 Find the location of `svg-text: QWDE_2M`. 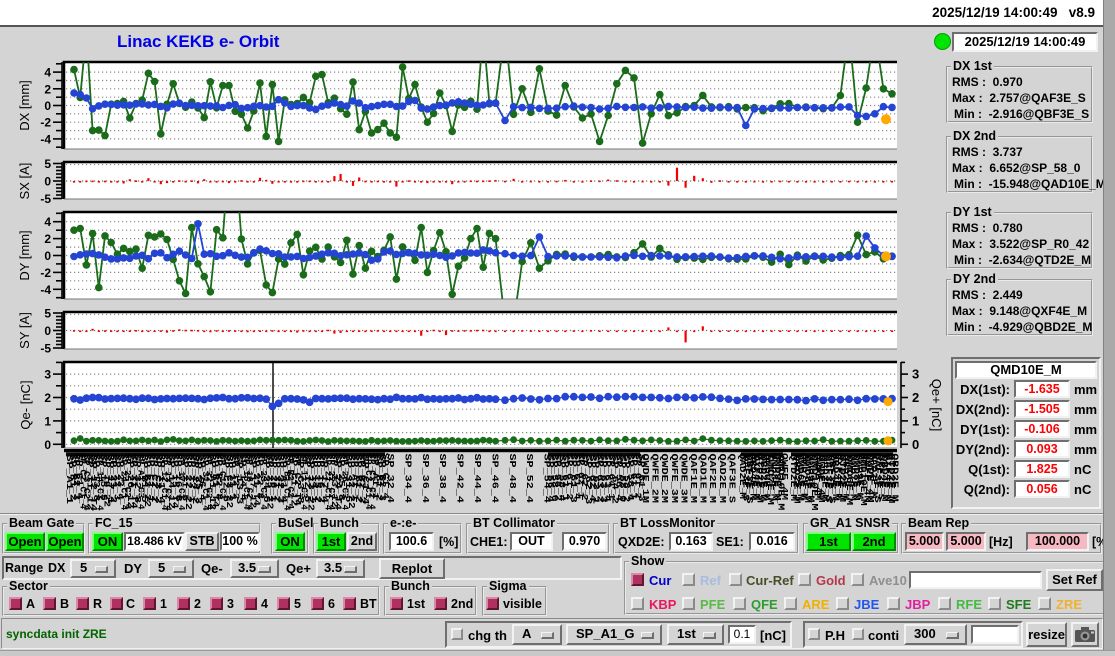

svg-text: QWDE_2M is located at coordinates (664, 478).